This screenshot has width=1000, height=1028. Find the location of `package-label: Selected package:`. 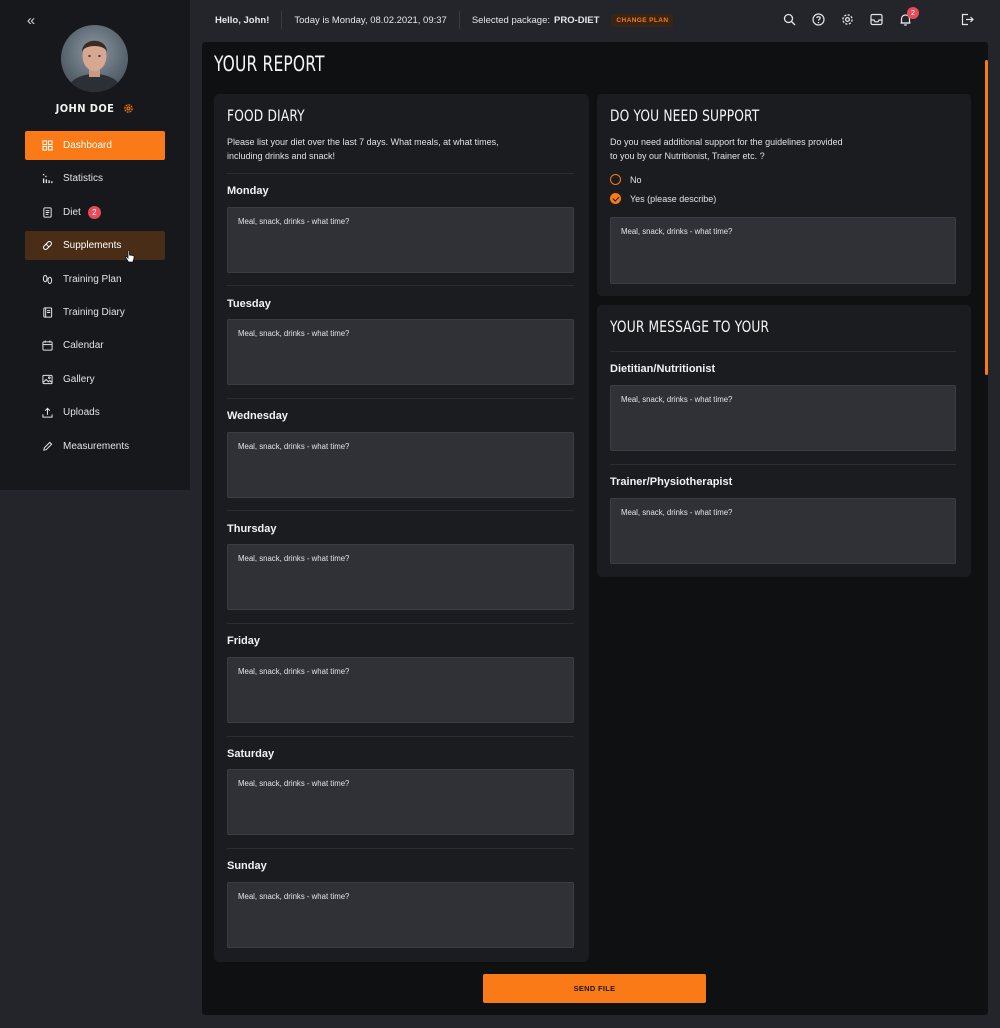

package-label: Selected package: is located at coordinates (511, 20).